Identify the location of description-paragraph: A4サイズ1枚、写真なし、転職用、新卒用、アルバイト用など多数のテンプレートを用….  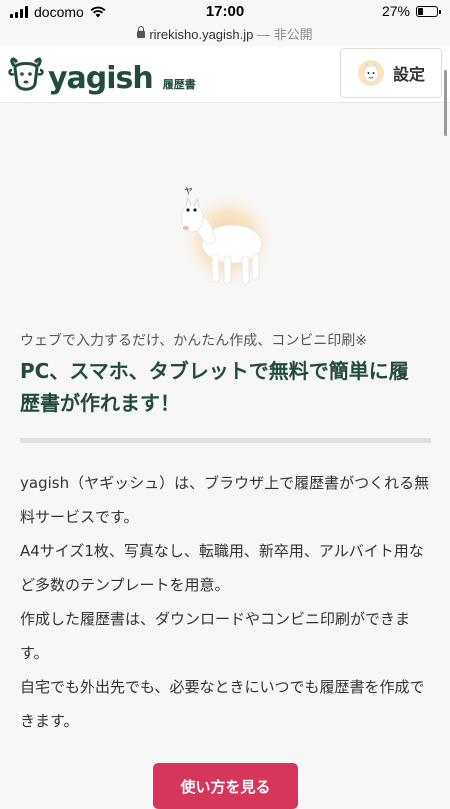
(222, 568).